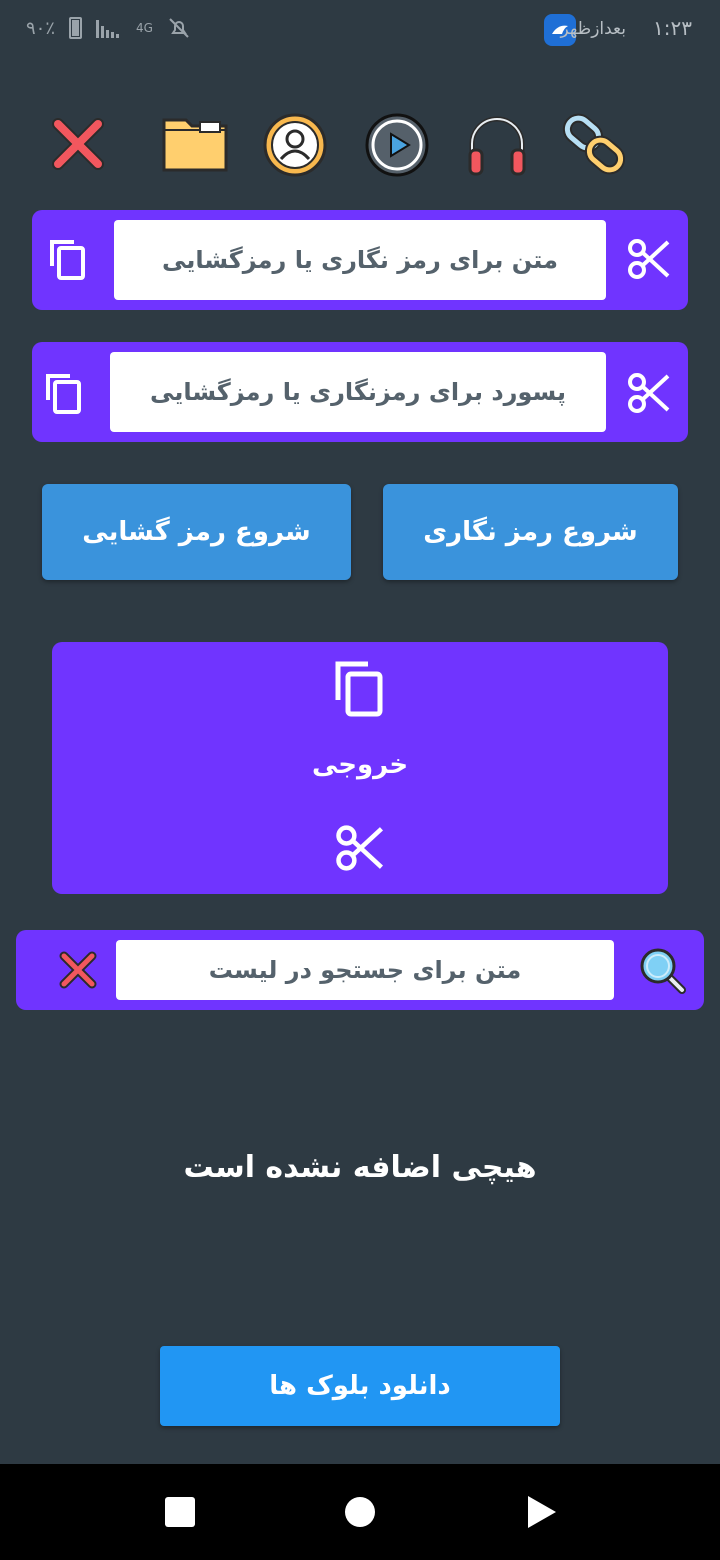 The width and height of the screenshot is (720, 1560). I want to click on decrypt-button: شروع رمز گشایی, so click(196, 532).